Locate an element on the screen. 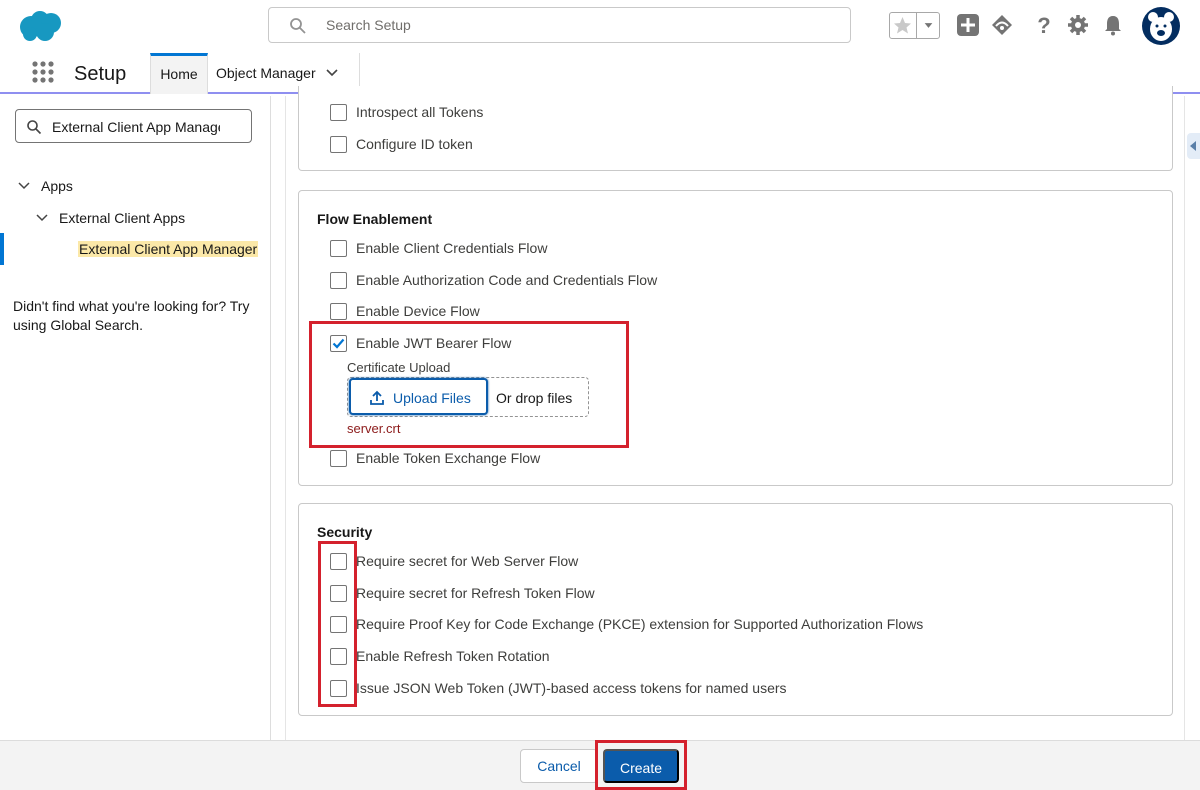 The image size is (1200, 790). star-icon is located at coordinates (902, 25).